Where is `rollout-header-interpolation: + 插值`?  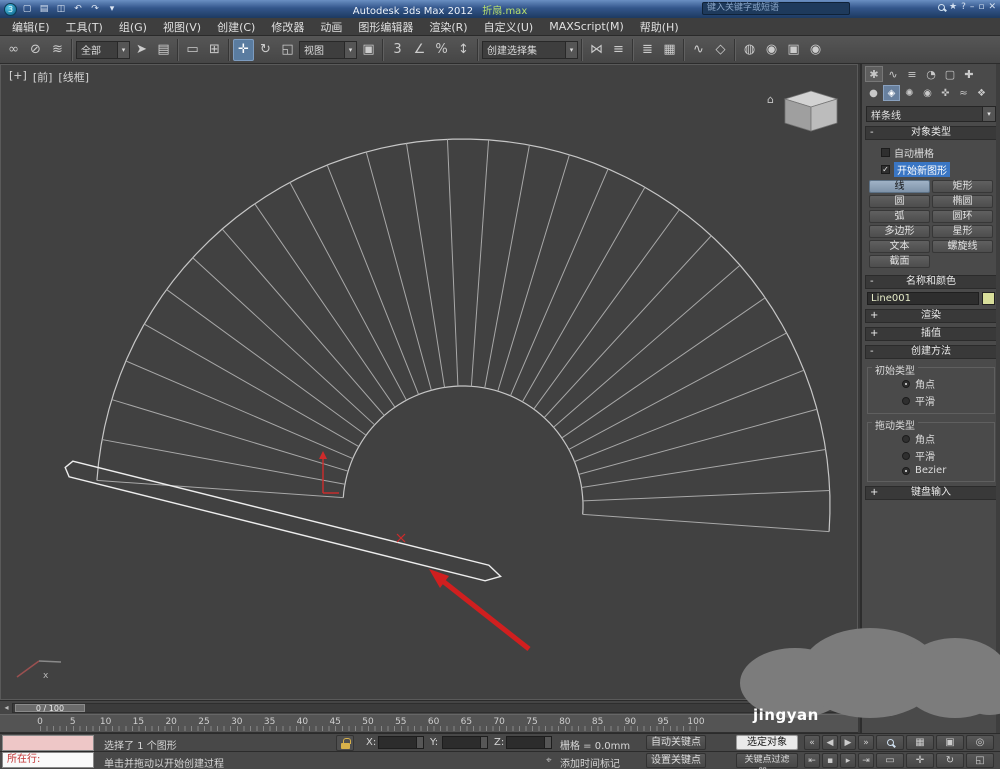
rollout-header-interpolation: + 插值 is located at coordinates (931, 334).